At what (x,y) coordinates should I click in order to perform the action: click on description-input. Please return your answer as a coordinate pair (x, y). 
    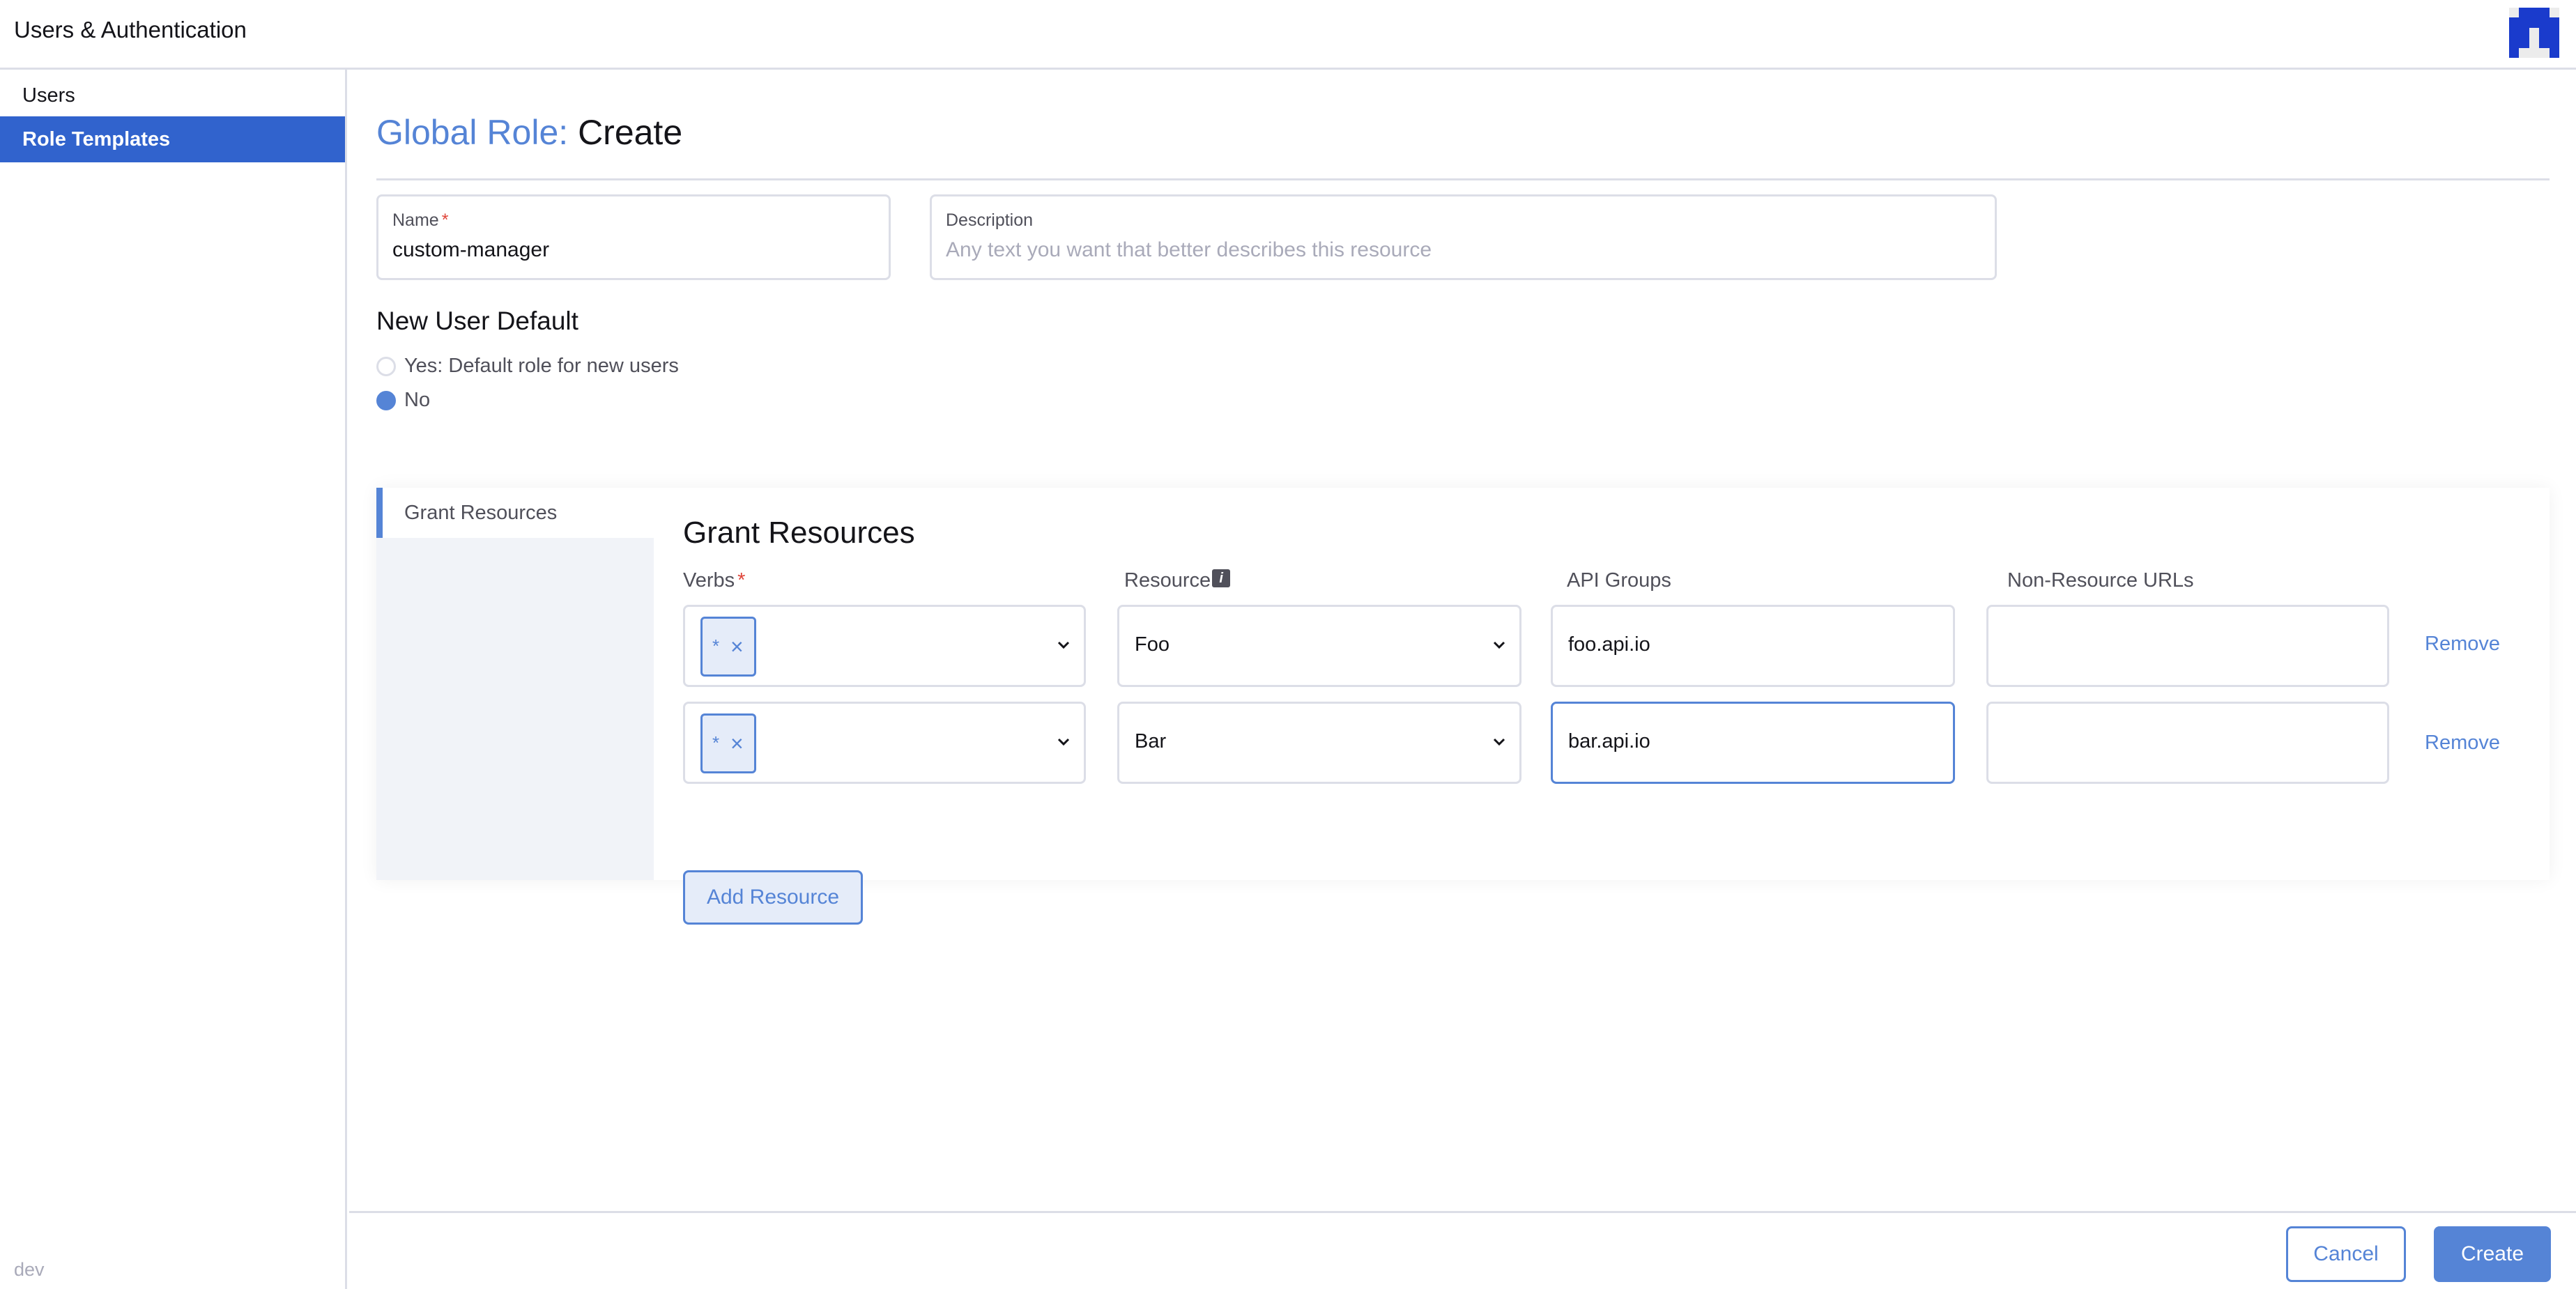
    Looking at the image, I should click on (1424, 250).